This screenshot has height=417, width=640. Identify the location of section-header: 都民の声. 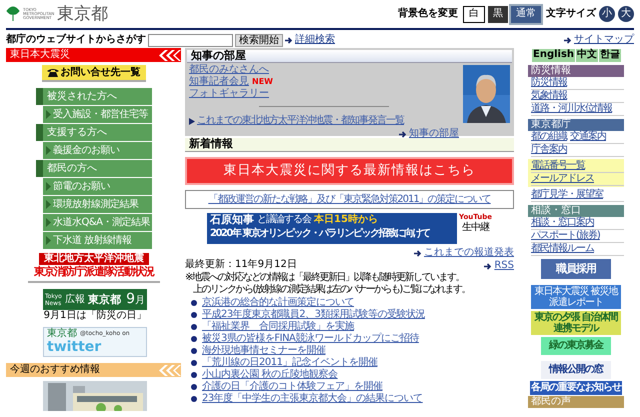
(576, 402).